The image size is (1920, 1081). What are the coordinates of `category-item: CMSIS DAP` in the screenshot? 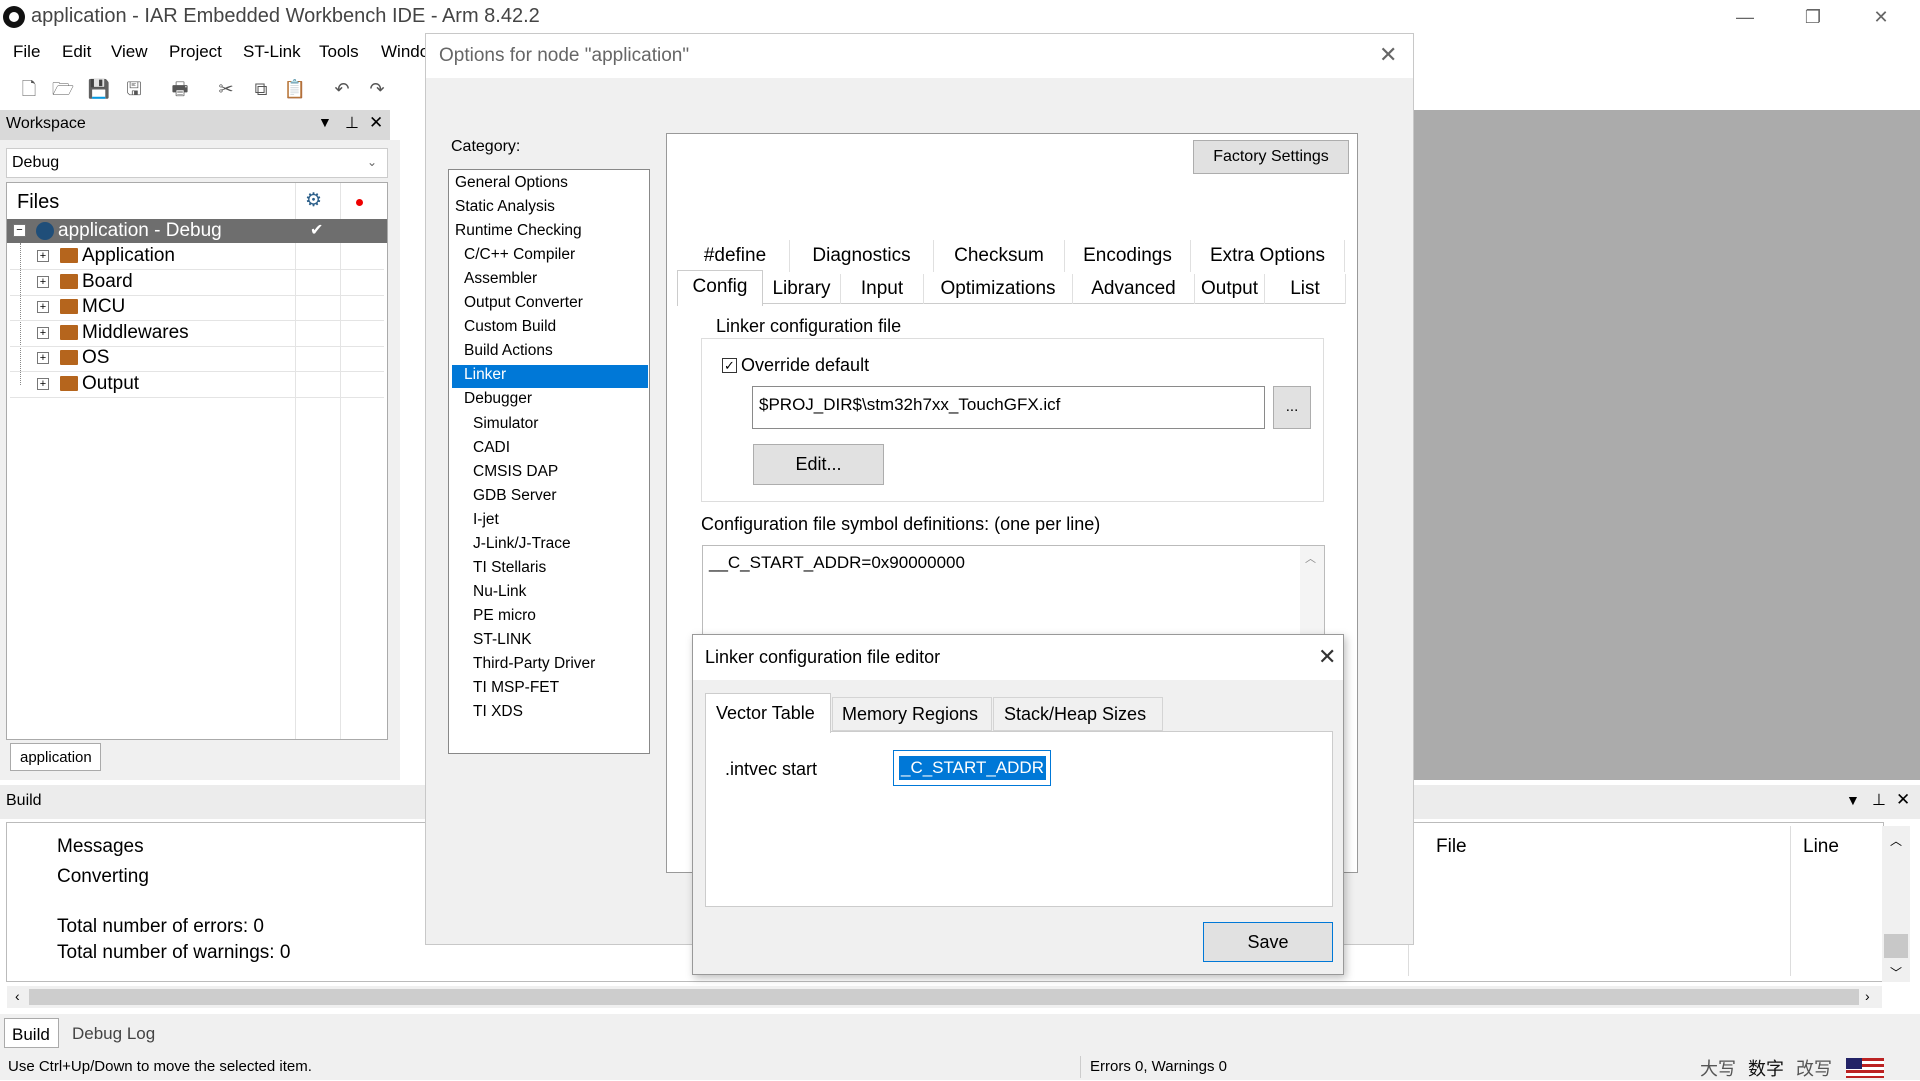 It's located at (515, 472).